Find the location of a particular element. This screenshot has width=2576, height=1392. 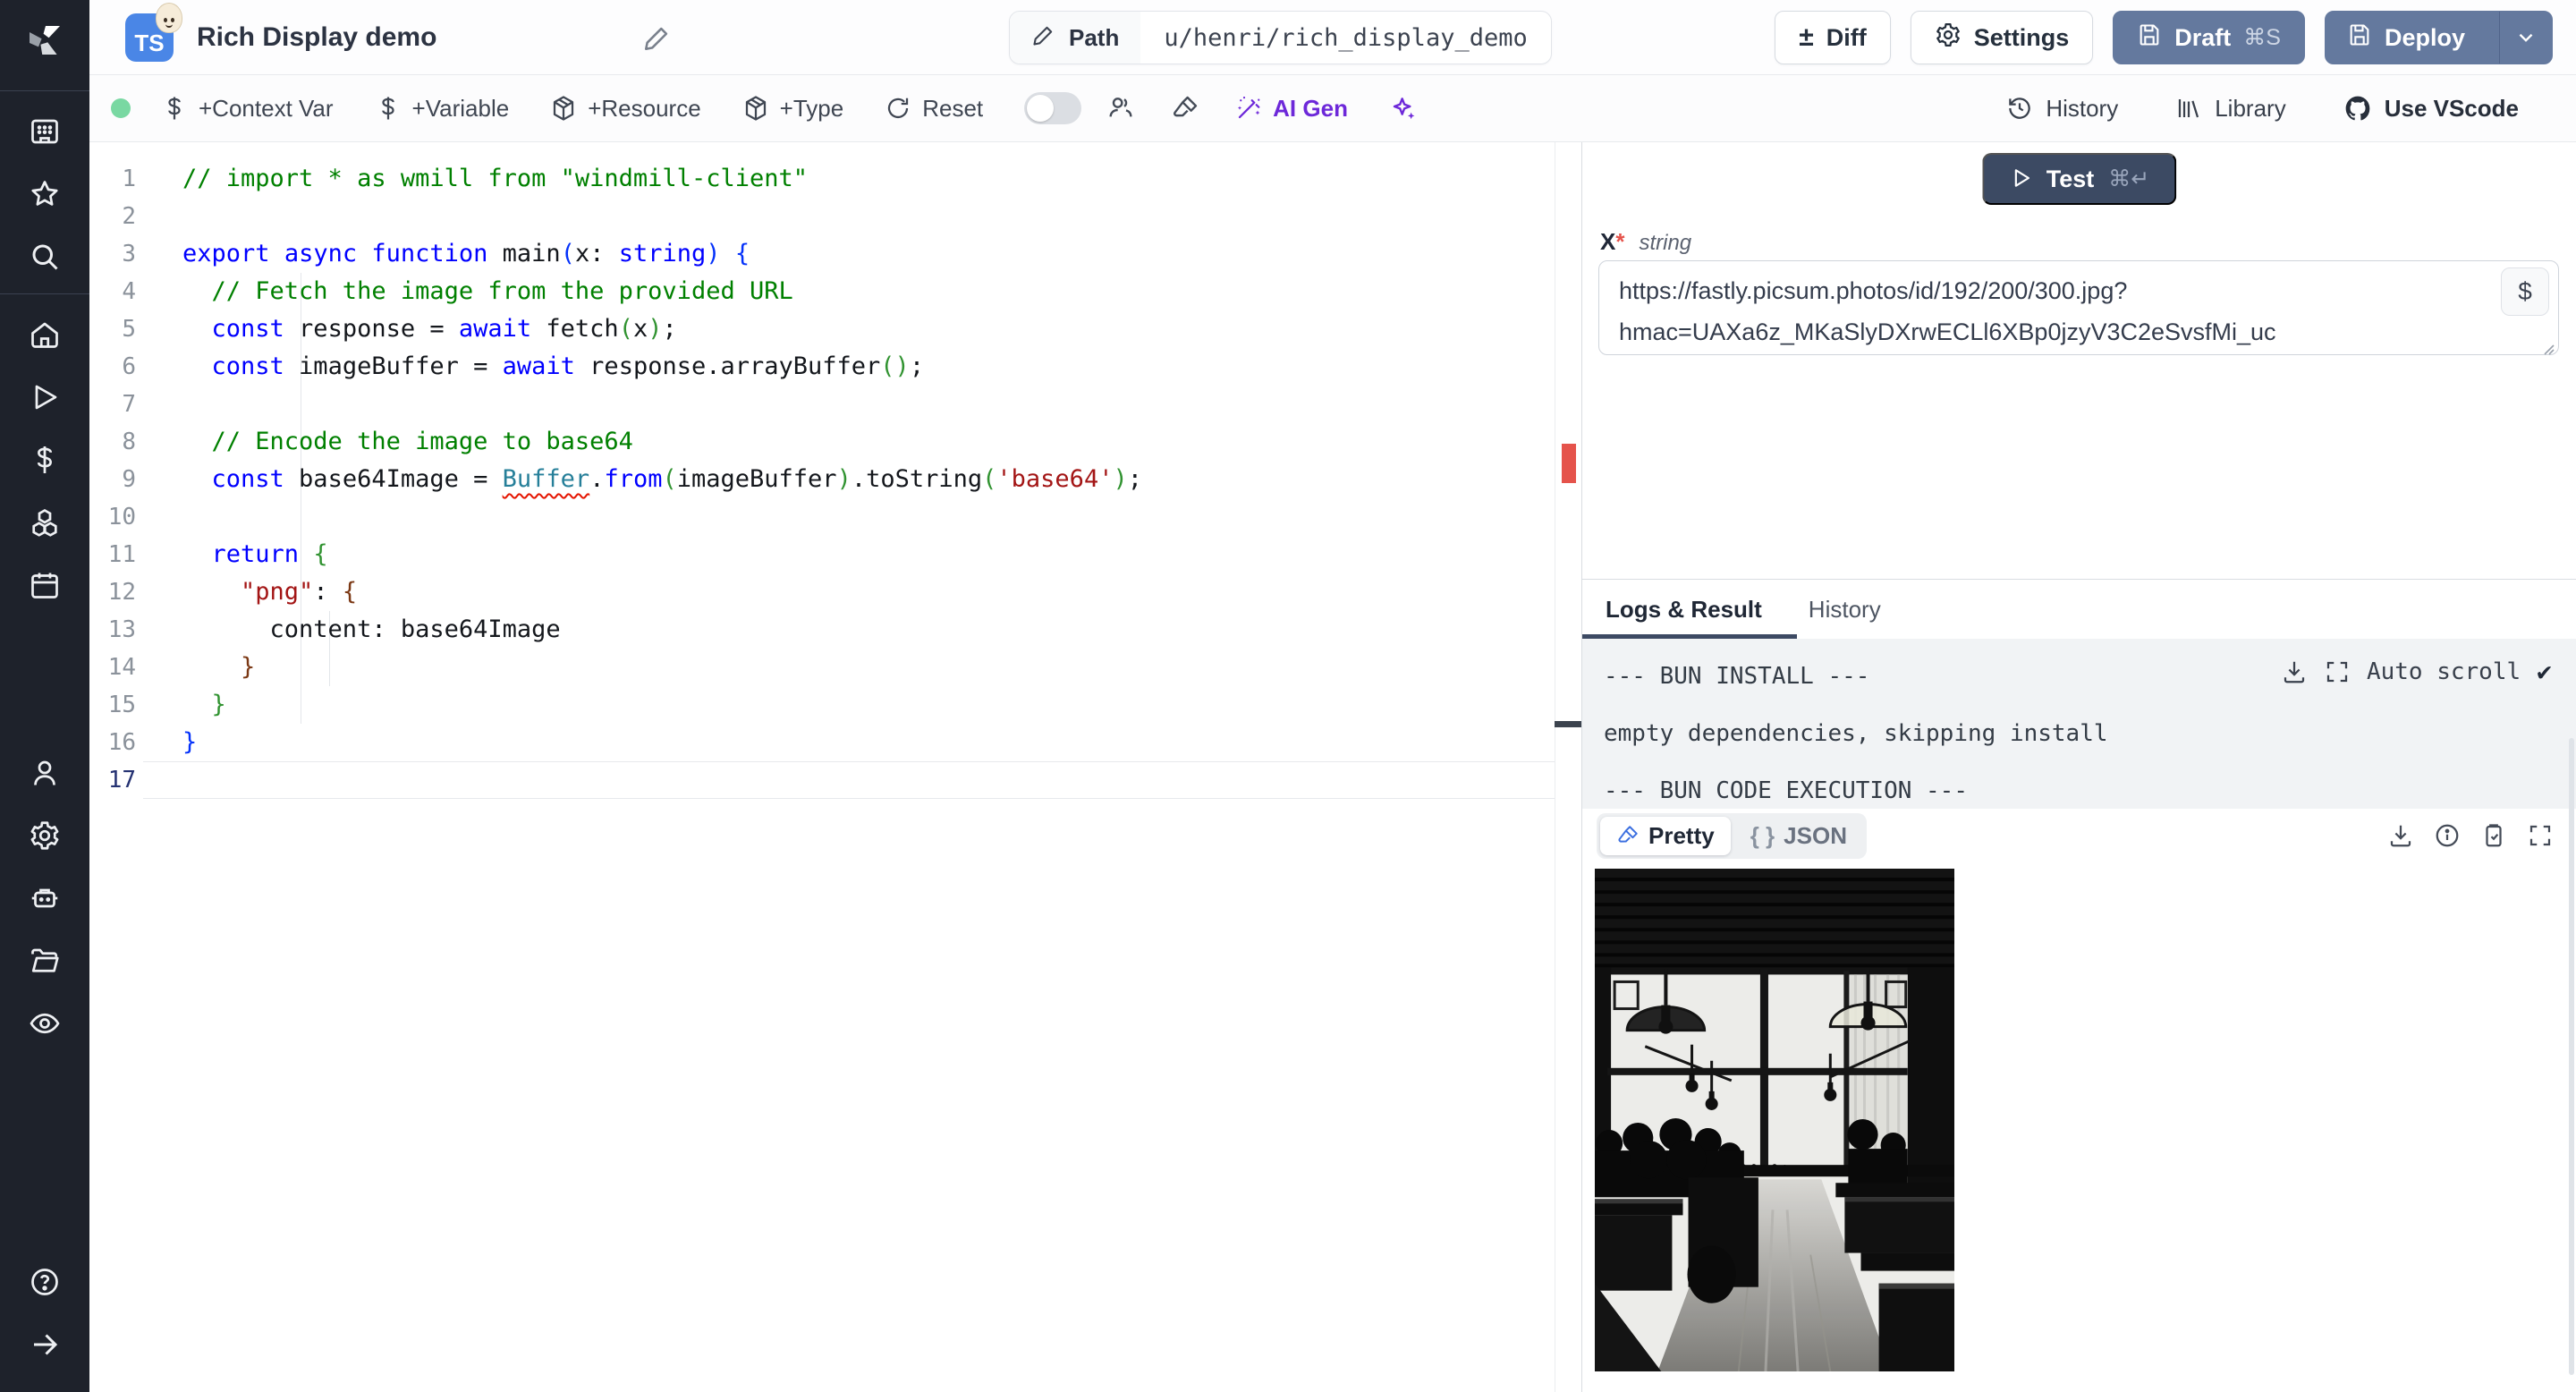

sidebar-expand-arrow-icon is located at coordinates (44, 1344).